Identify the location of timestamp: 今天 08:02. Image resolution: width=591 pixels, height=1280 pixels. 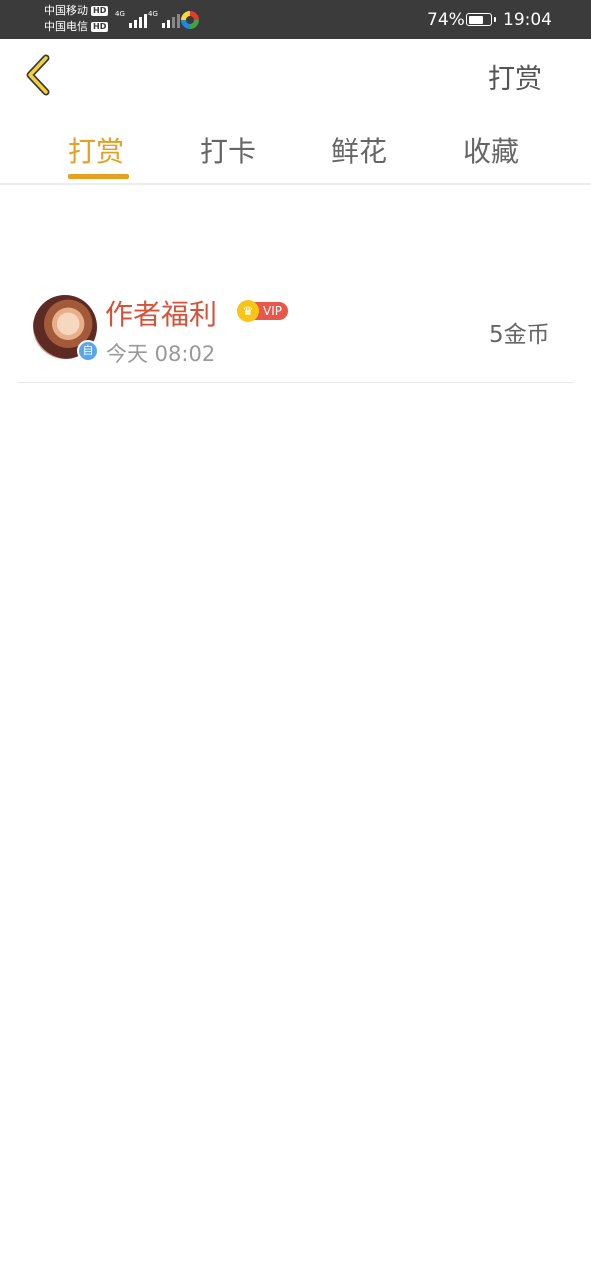
(161, 354).